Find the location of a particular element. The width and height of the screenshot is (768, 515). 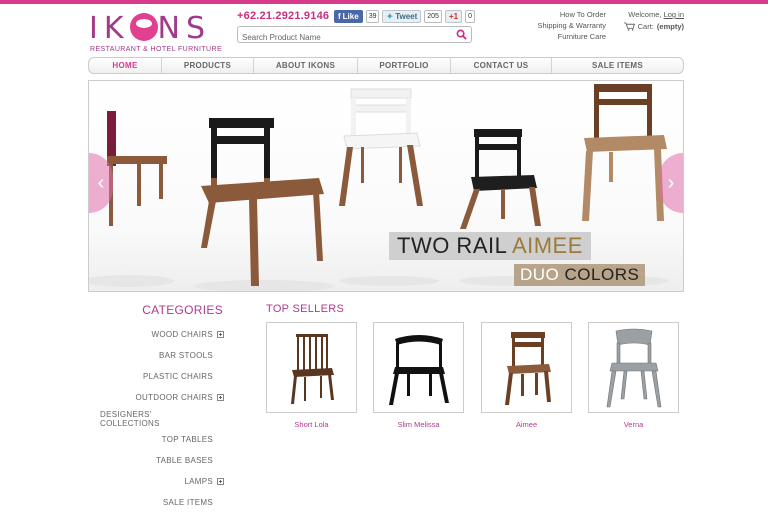

twitter-bird-icon: ✦ is located at coordinates (390, 16).